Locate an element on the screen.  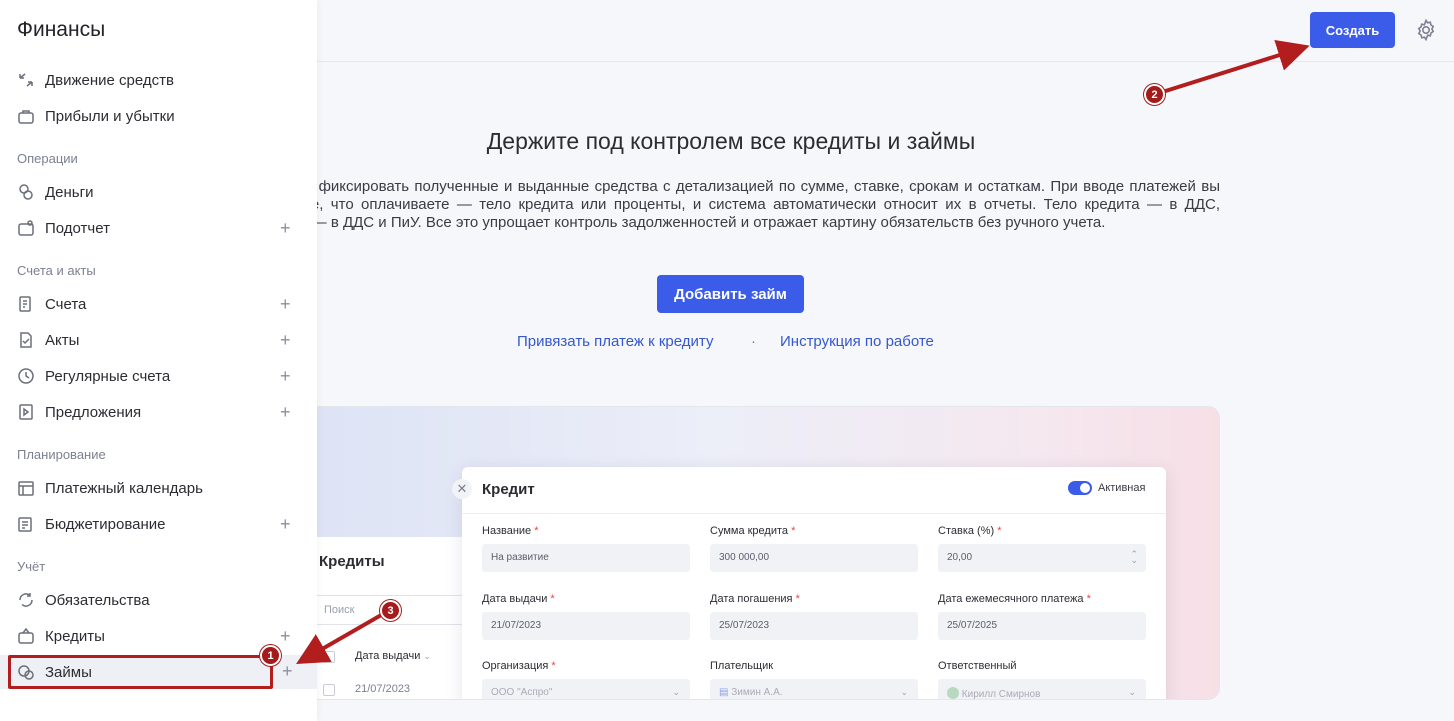
sidebar-item-label: Прибыли и убытки is located at coordinates (110, 116).